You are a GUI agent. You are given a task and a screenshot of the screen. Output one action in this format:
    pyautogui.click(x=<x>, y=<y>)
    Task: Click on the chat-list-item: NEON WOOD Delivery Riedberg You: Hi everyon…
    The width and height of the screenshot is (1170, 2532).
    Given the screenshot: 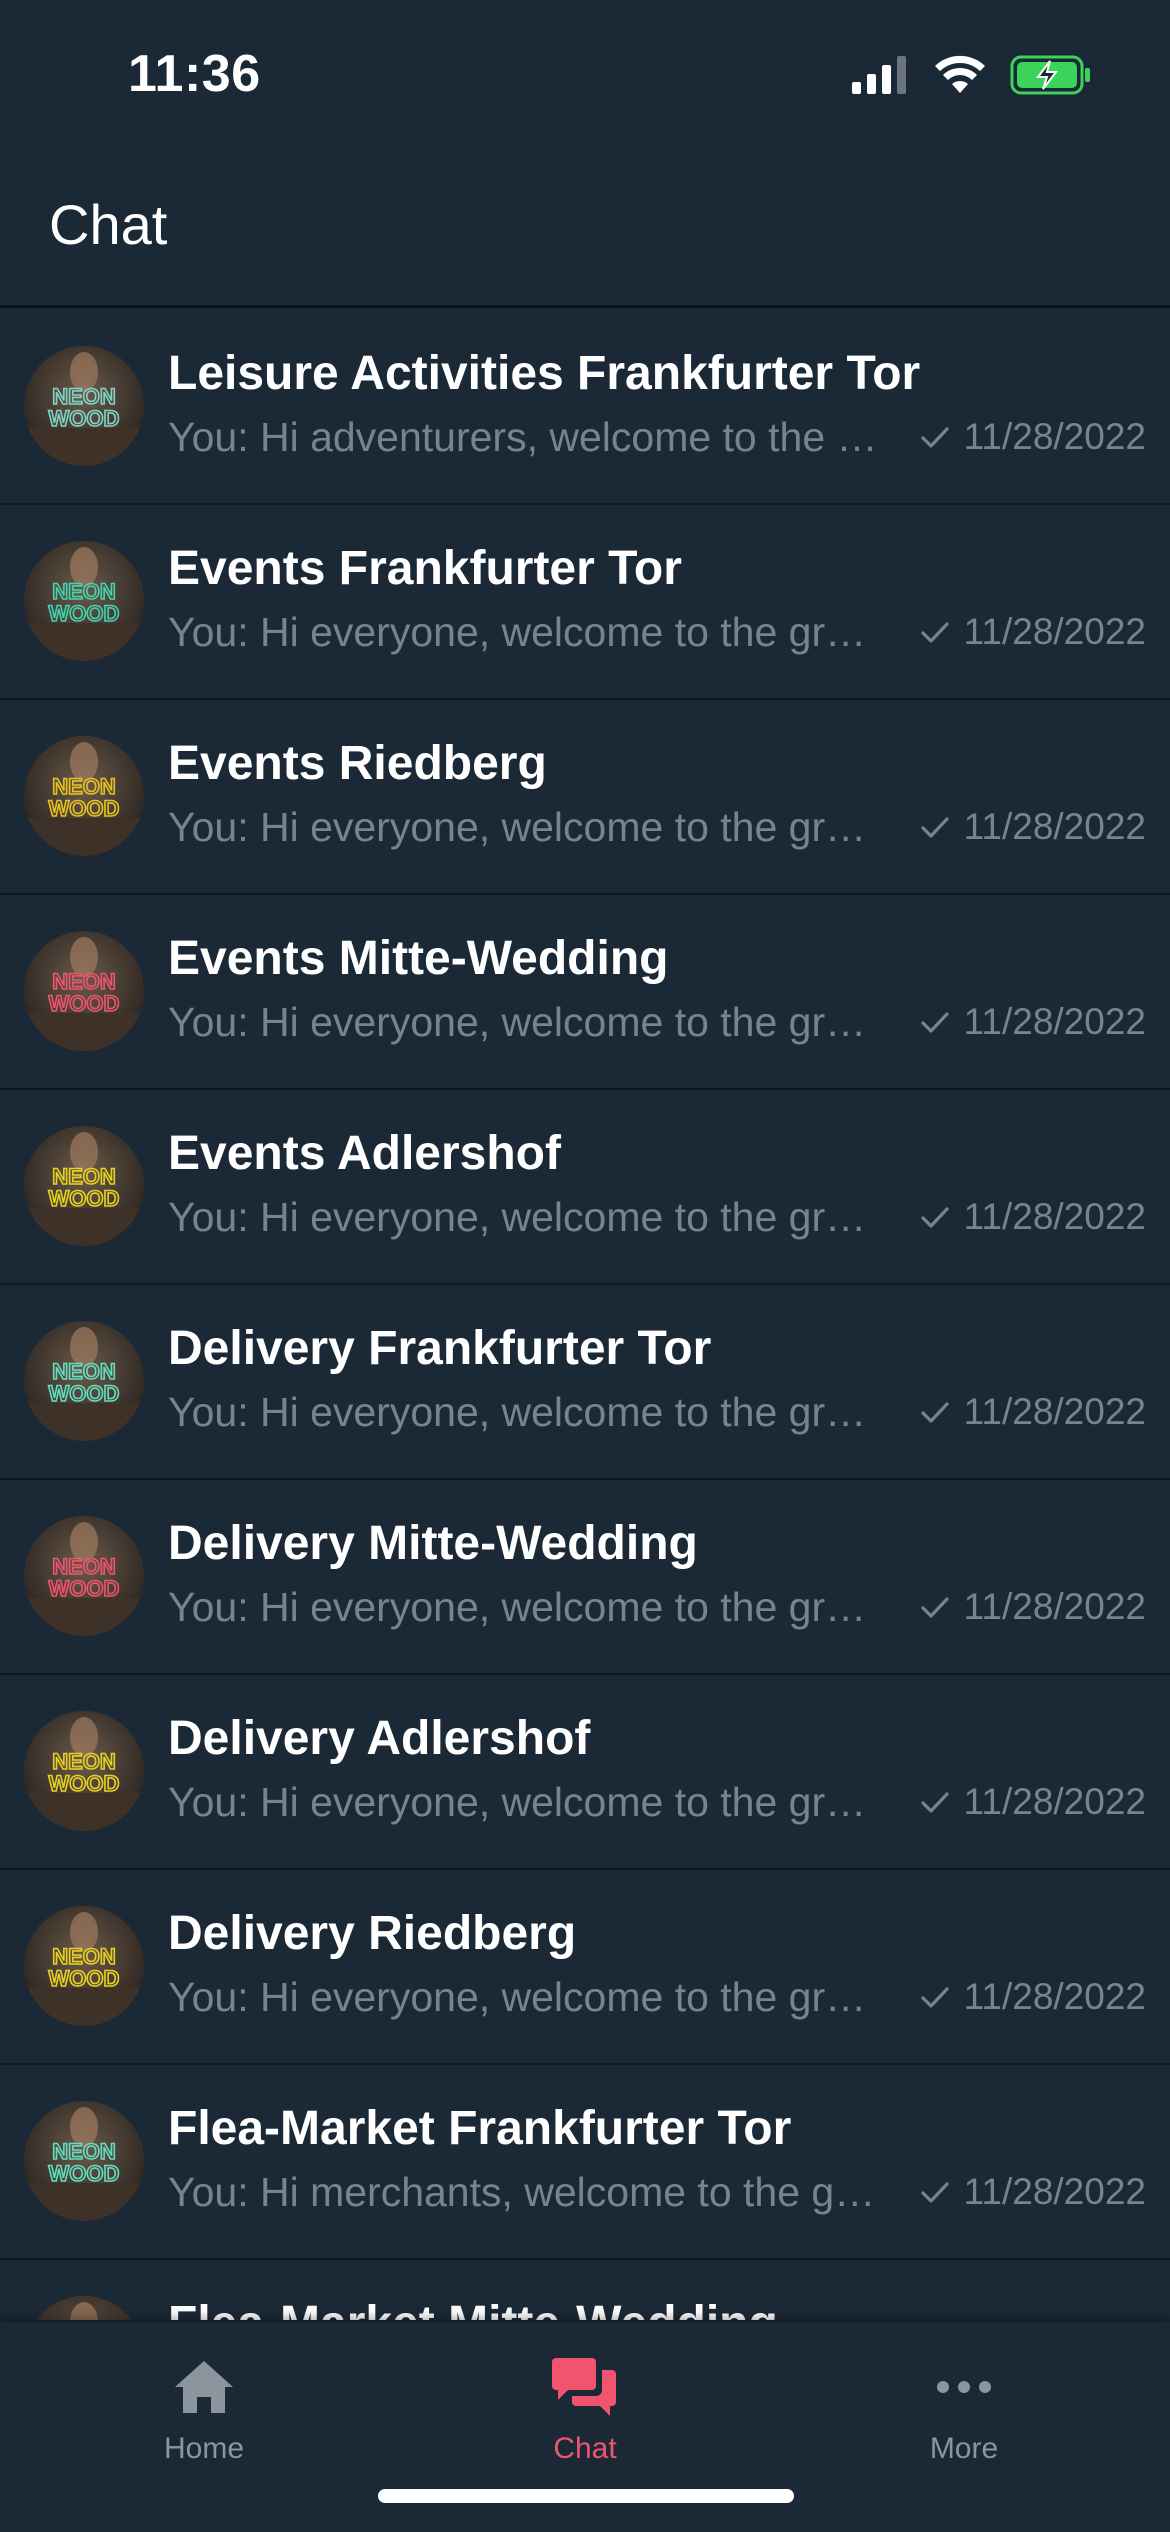 What is the action you would take?
    pyautogui.click(x=585, y=1967)
    